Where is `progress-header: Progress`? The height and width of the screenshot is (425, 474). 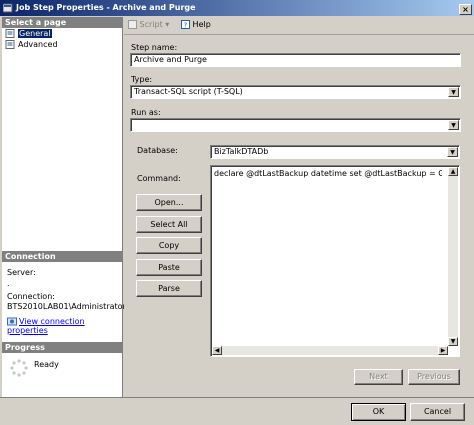
progress-header: Progress is located at coordinates (62, 347).